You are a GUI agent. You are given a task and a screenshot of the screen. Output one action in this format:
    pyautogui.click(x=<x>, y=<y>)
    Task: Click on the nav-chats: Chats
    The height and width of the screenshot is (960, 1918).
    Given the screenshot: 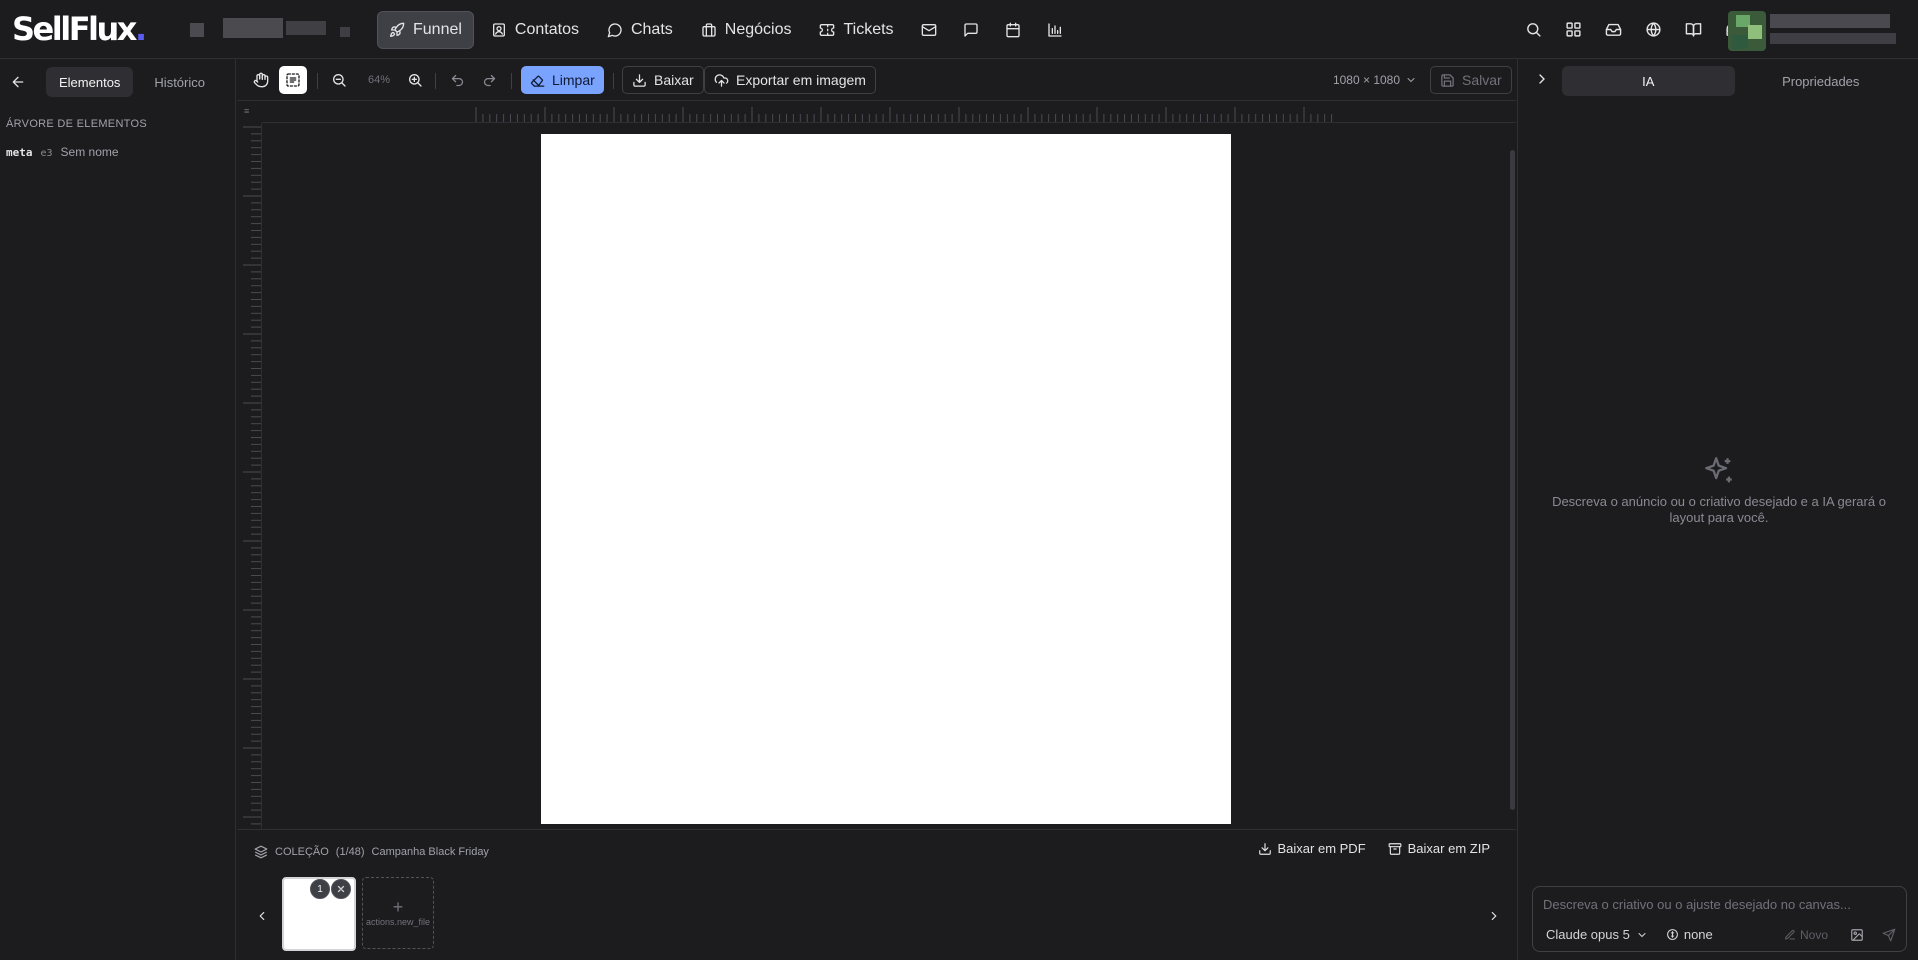 What is the action you would take?
    pyautogui.click(x=640, y=30)
    